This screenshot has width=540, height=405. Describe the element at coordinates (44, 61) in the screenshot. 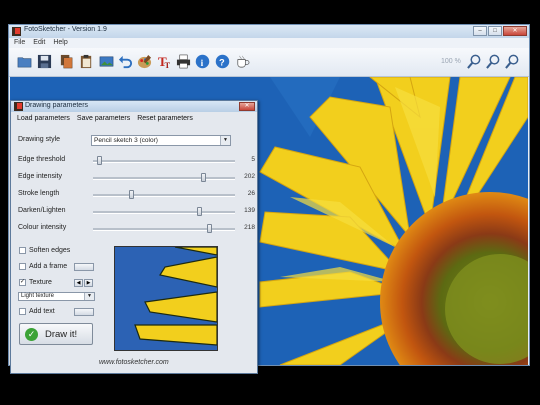

I see `save-icon` at that location.